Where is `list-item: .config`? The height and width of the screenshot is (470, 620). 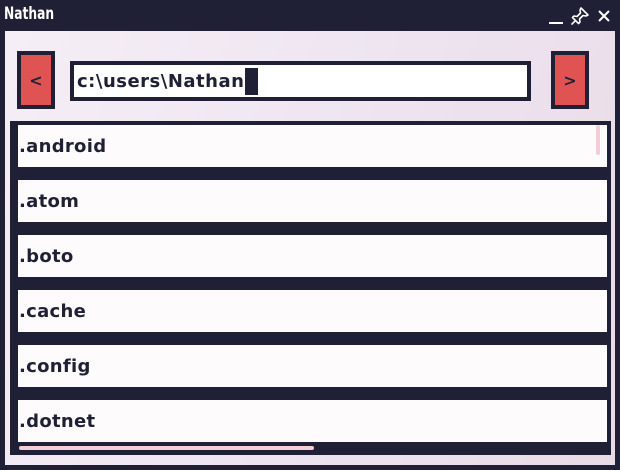
list-item: .config is located at coordinates (312, 366).